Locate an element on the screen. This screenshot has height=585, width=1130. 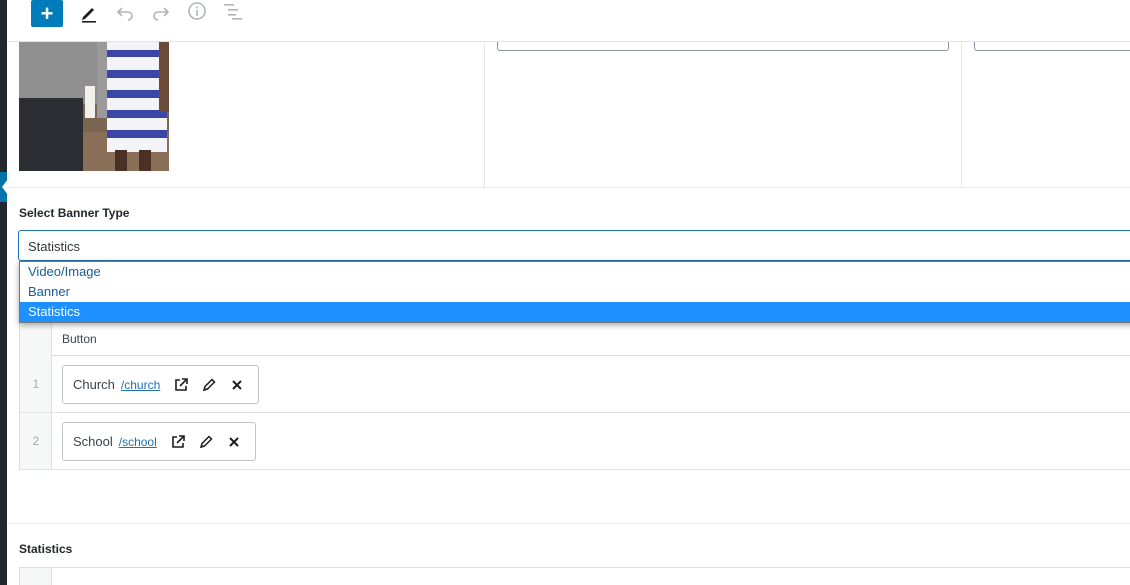
link-url: /school is located at coordinates (138, 442).